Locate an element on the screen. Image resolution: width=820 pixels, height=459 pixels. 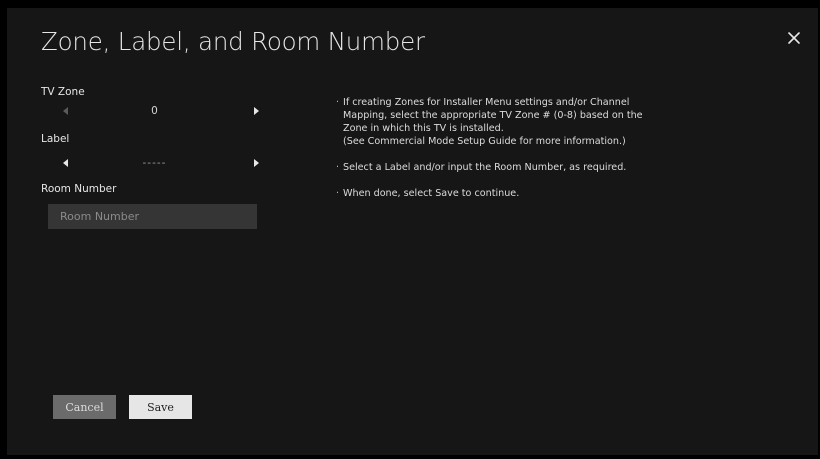
label-next-arrow-icon is located at coordinates (256, 163).